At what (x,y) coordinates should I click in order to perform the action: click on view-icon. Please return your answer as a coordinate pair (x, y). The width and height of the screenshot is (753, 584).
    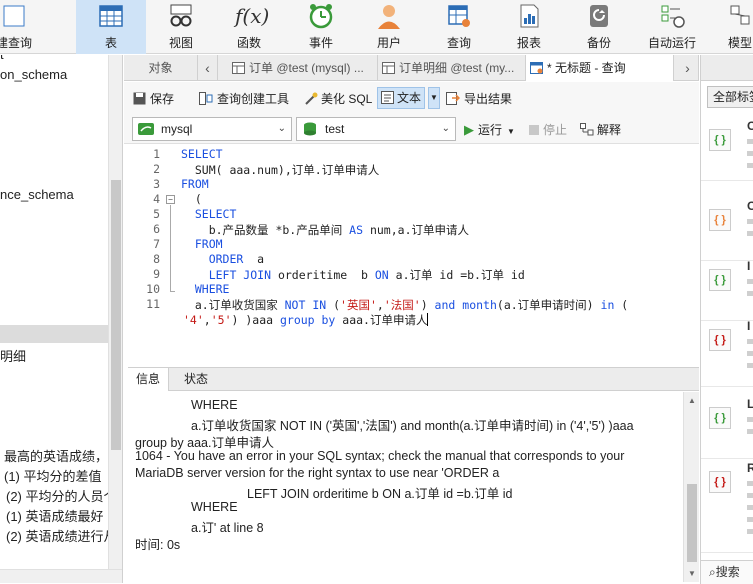
    Looking at the image, I should click on (181, 15).